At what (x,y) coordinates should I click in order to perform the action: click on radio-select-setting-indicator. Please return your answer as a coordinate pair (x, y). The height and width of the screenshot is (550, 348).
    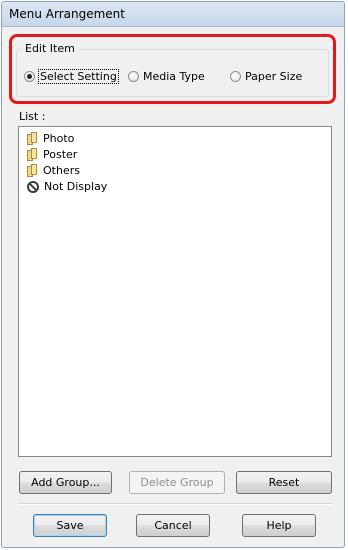
    Looking at the image, I should click on (29, 76).